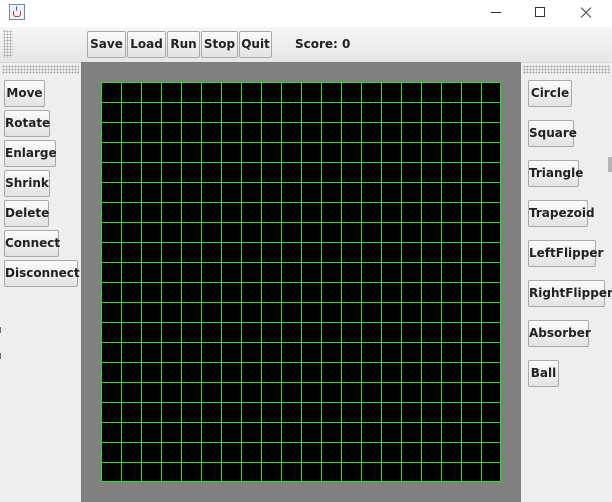 The height and width of the screenshot is (502, 612). I want to click on load-button: Load, so click(146, 44).